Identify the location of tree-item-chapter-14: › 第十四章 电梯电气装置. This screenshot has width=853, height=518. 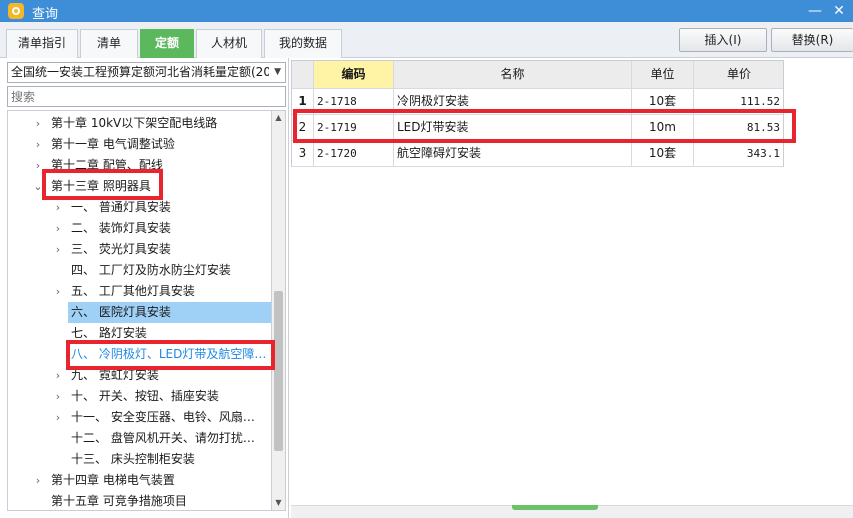
(139, 480).